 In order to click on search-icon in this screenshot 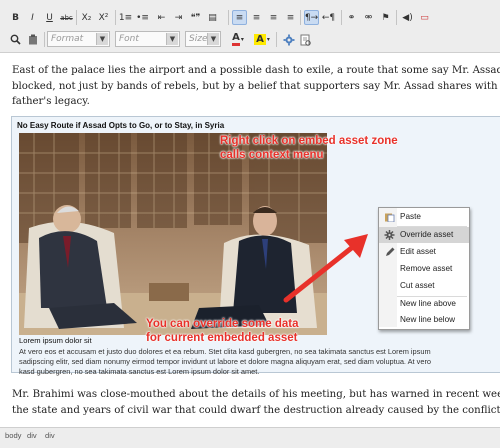, I will do `click(15, 39)`.